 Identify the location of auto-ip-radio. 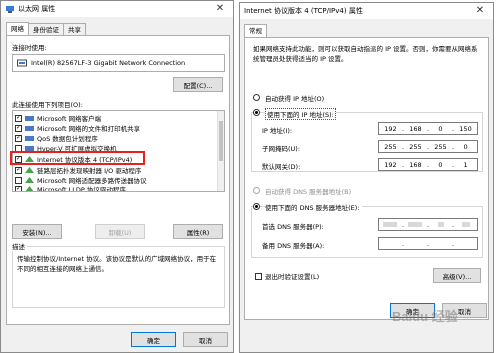
(256, 97).